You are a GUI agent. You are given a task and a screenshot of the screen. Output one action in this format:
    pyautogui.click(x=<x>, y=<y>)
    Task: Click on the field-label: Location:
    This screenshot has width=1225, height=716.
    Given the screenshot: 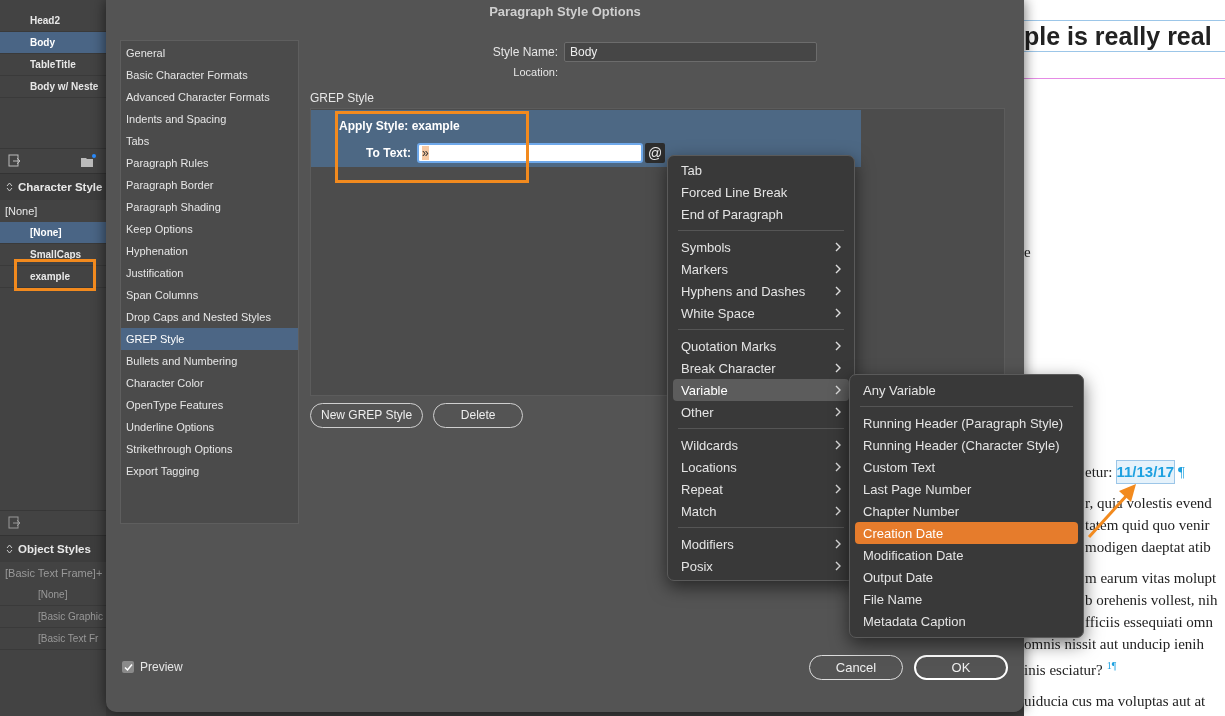 What is the action you would take?
    pyautogui.click(x=535, y=72)
    